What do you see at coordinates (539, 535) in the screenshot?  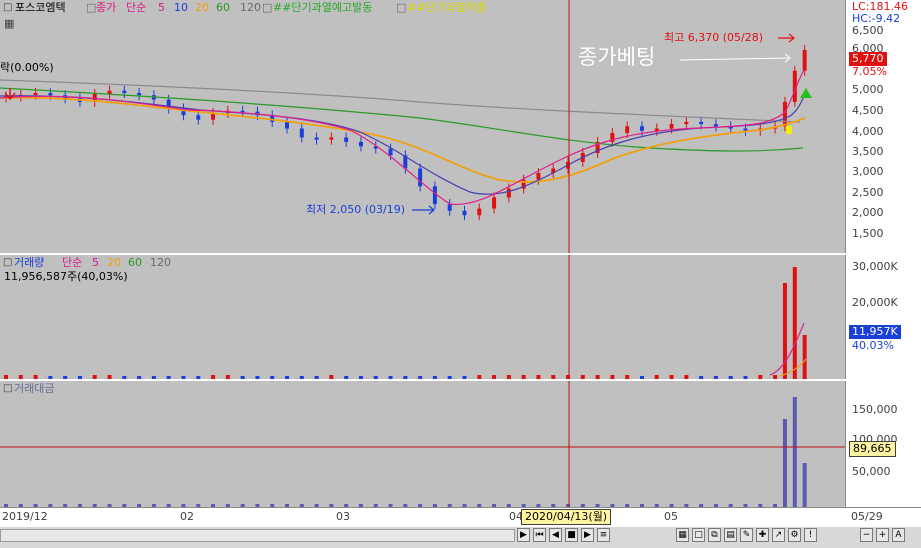 I see `first-icon: ⏮` at bounding box center [539, 535].